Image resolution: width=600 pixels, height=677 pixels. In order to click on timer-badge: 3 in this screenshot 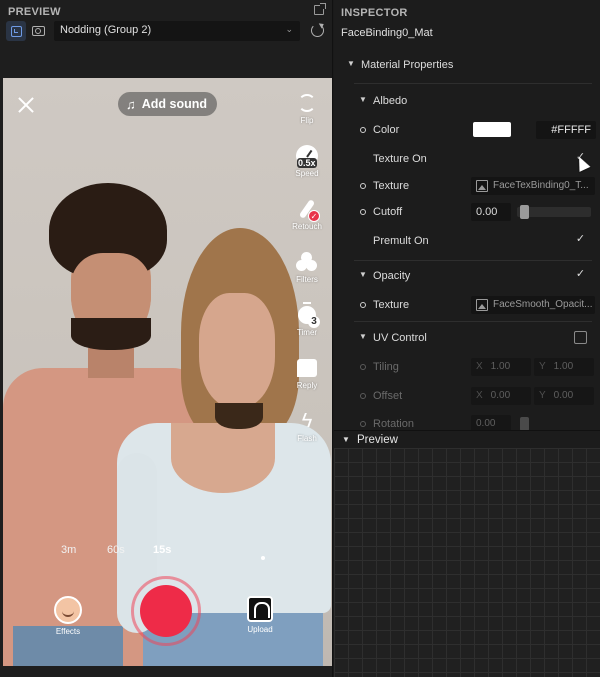, I will do `click(314, 322)`.